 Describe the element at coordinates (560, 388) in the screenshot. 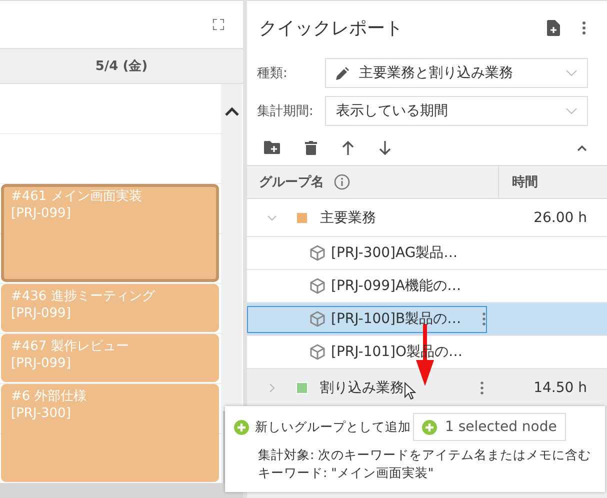

I see `hours-value: 14.50 h` at that location.